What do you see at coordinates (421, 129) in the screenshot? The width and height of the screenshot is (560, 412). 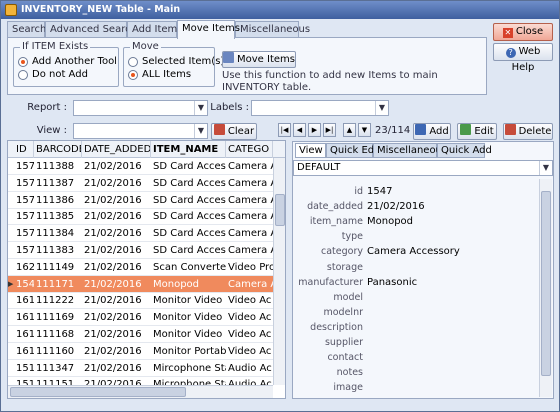 I see `add-icon` at bounding box center [421, 129].